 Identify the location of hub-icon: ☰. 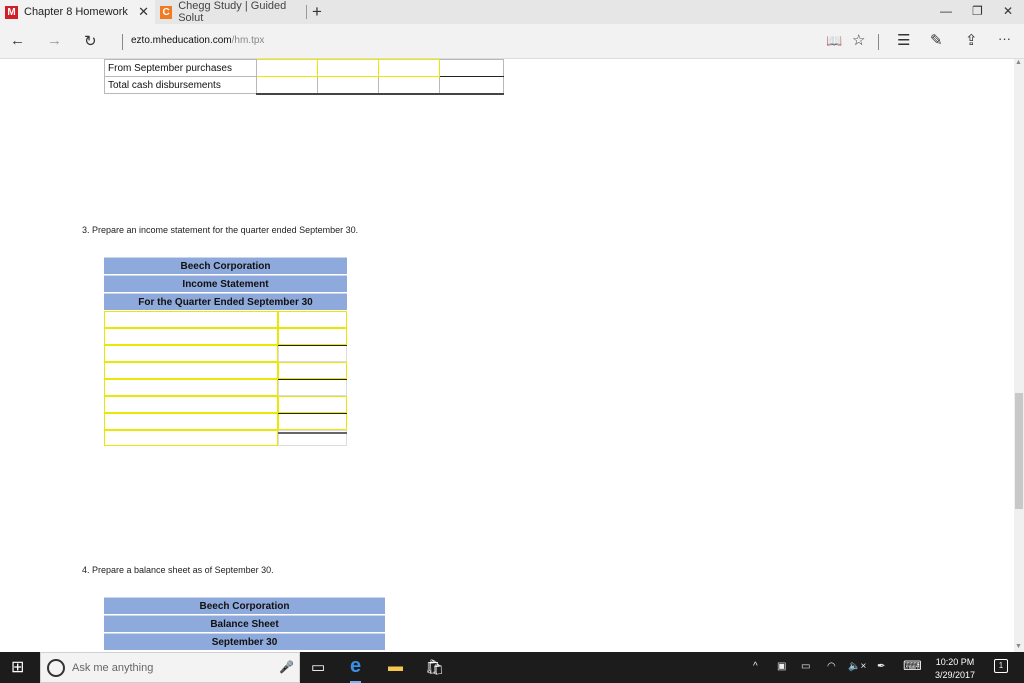
(903, 40).